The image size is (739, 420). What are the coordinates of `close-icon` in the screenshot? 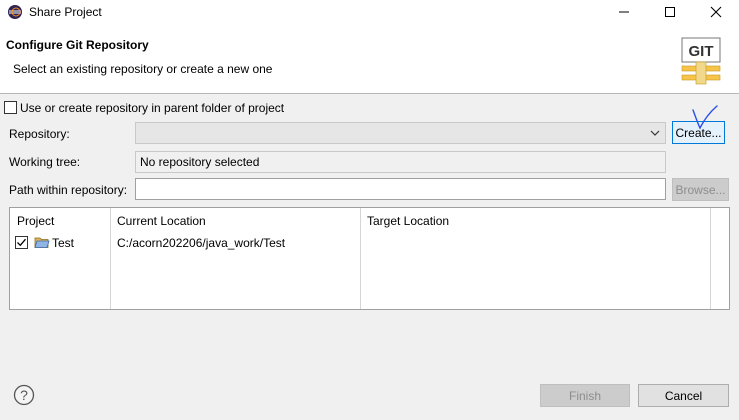 It's located at (716, 12).